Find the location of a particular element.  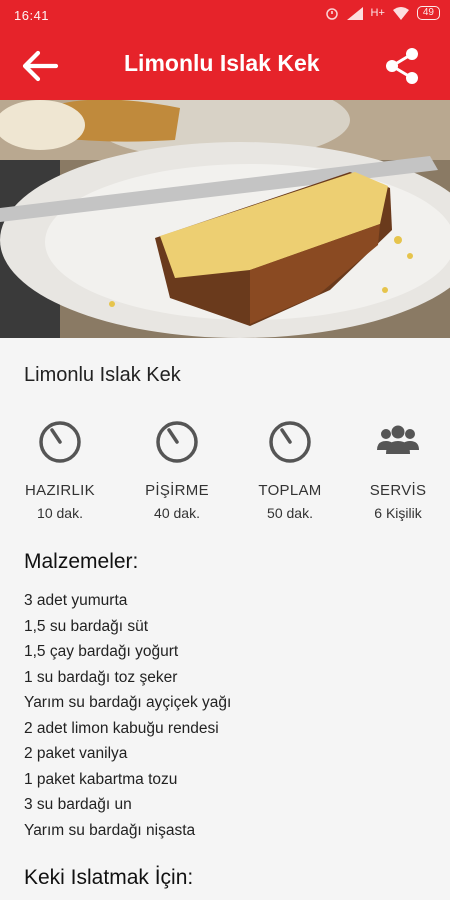

share-icon is located at coordinates (402, 66).